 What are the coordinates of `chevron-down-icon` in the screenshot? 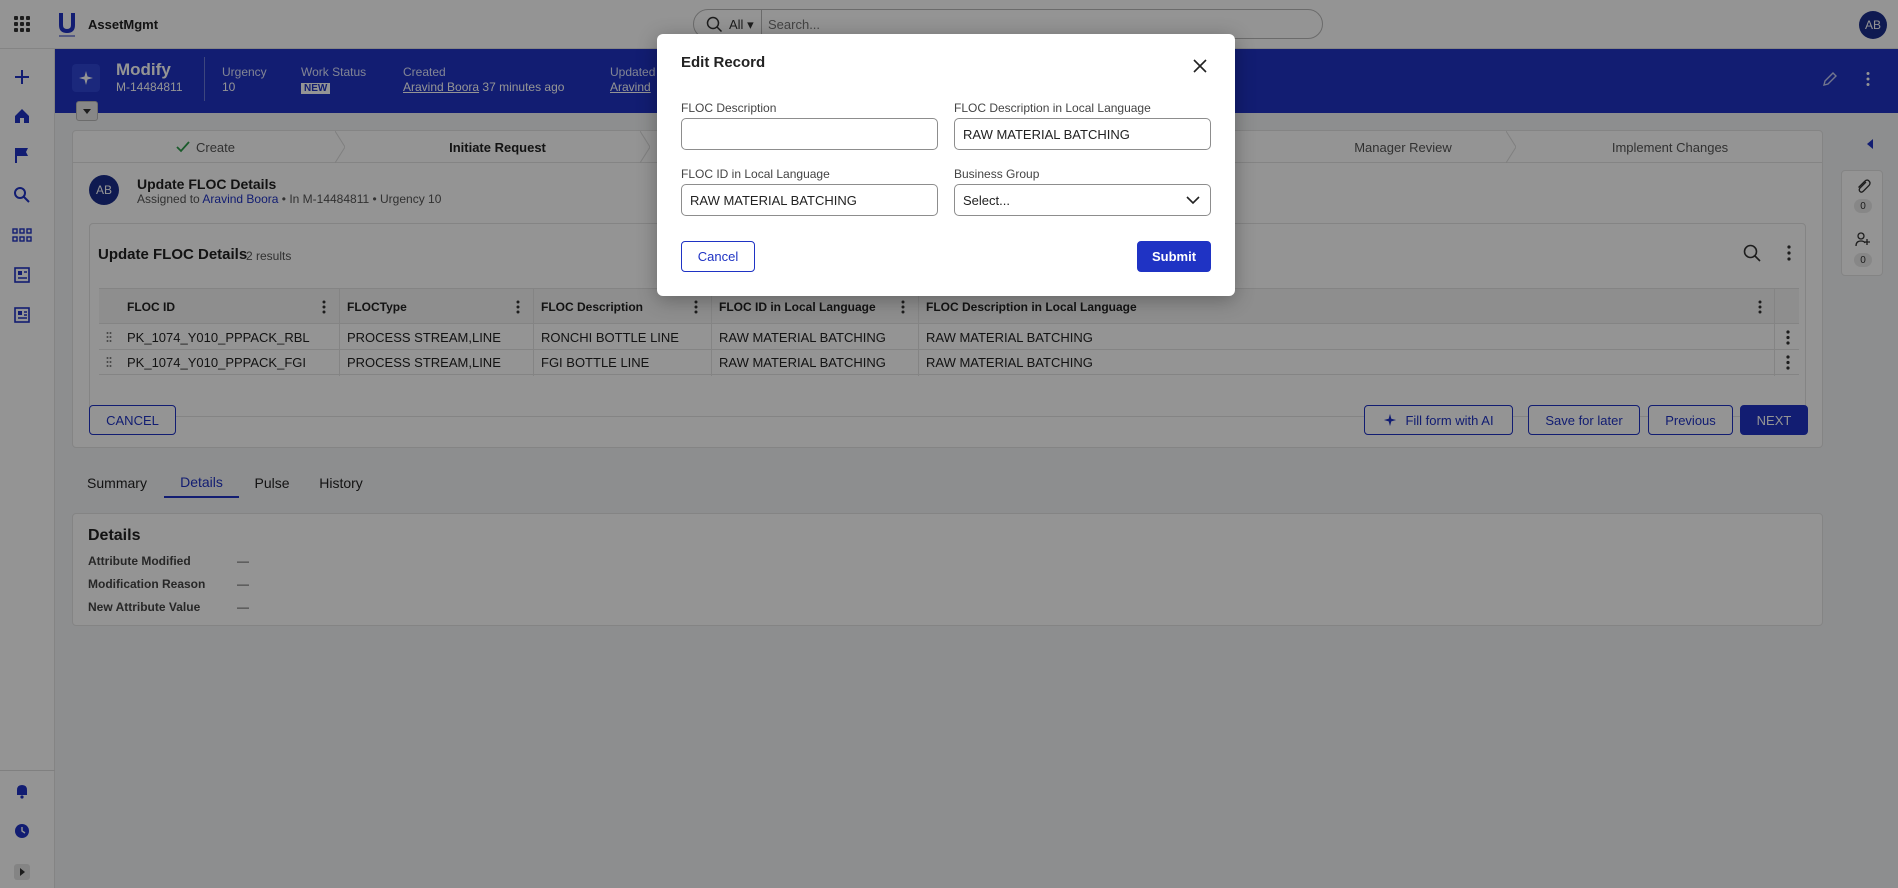 It's located at (1193, 200).